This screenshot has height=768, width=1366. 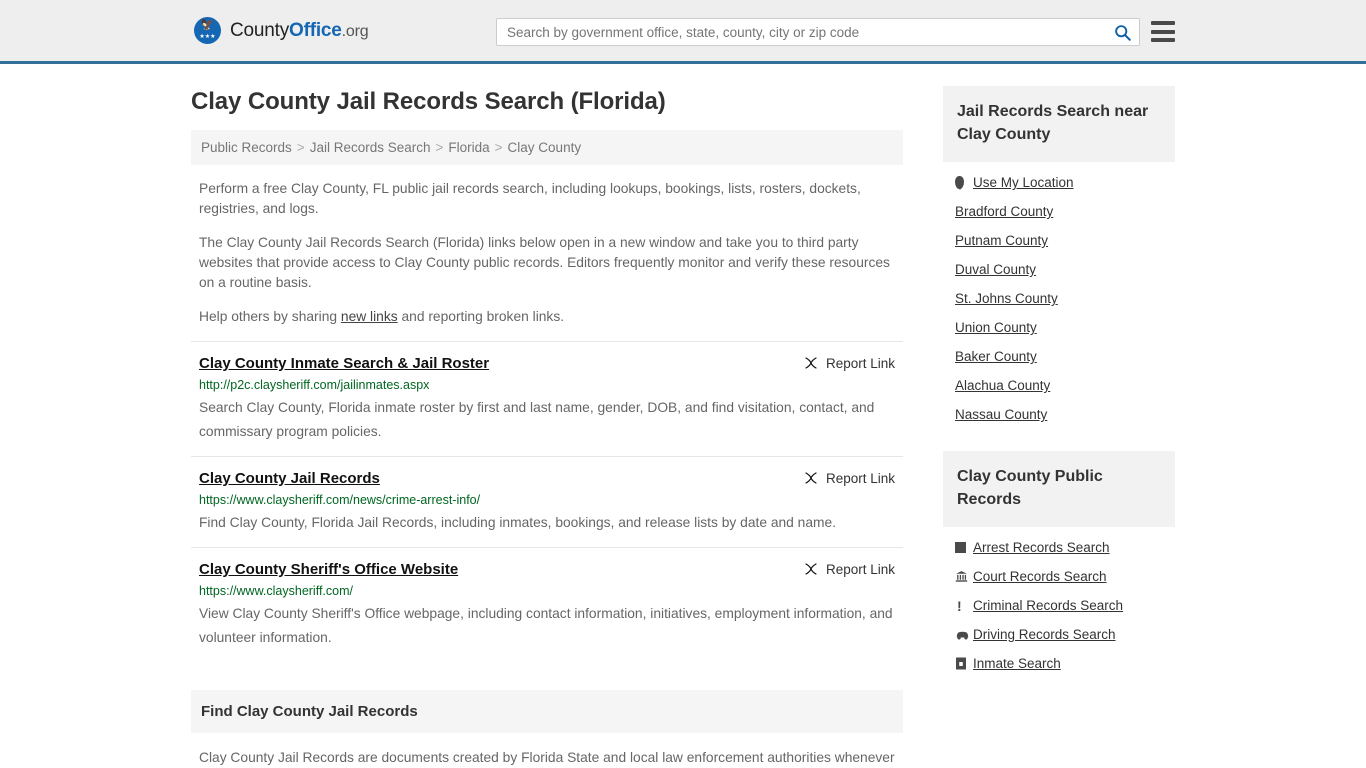 I want to click on breadcrumb-item-public-records: Public Records, so click(x=246, y=147).